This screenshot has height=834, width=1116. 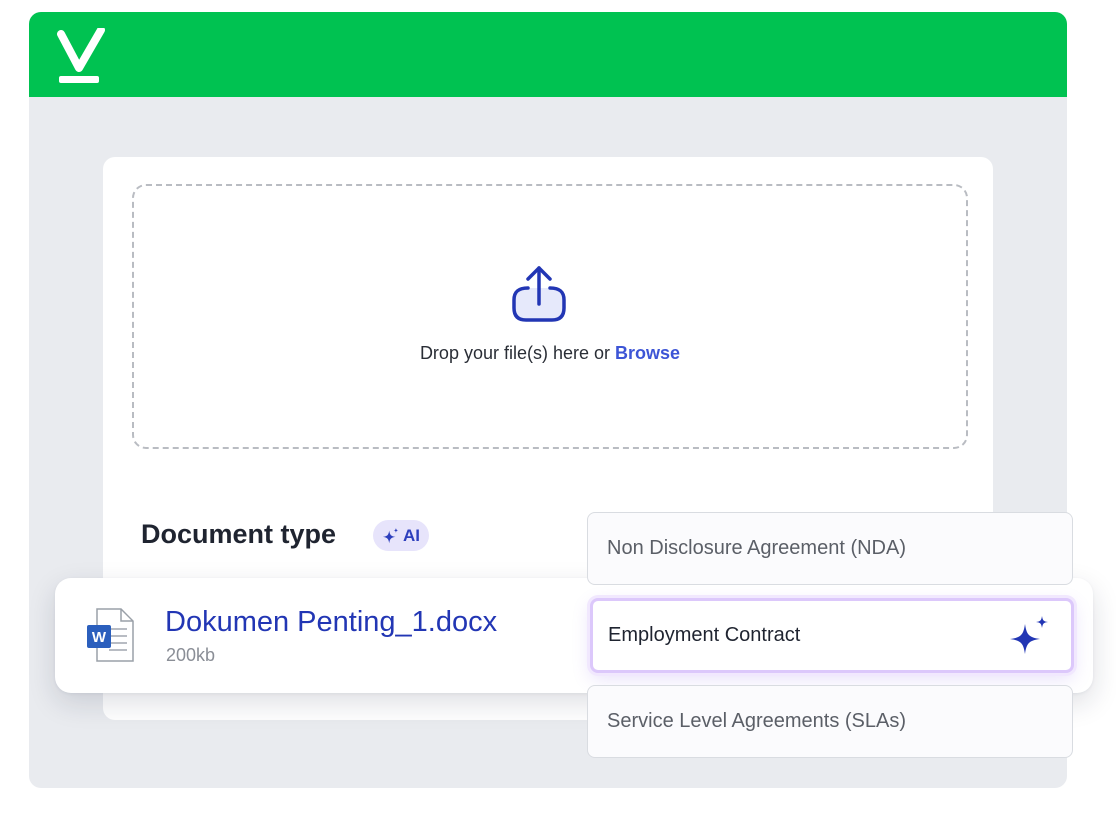 I want to click on file-name: Dokumen Penting_1.docx, so click(x=331, y=622).